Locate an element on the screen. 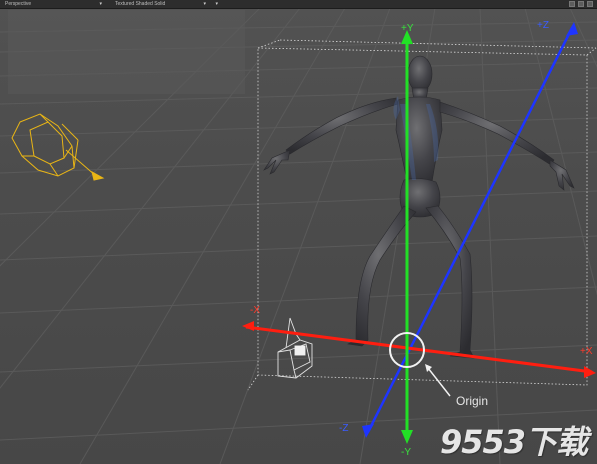 Image resolution: width=597 pixels, height=464 pixels. viewport-header: Perspective ▾ Textured Shaded Solid ▾ ▾ is located at coordinates (298, 4).